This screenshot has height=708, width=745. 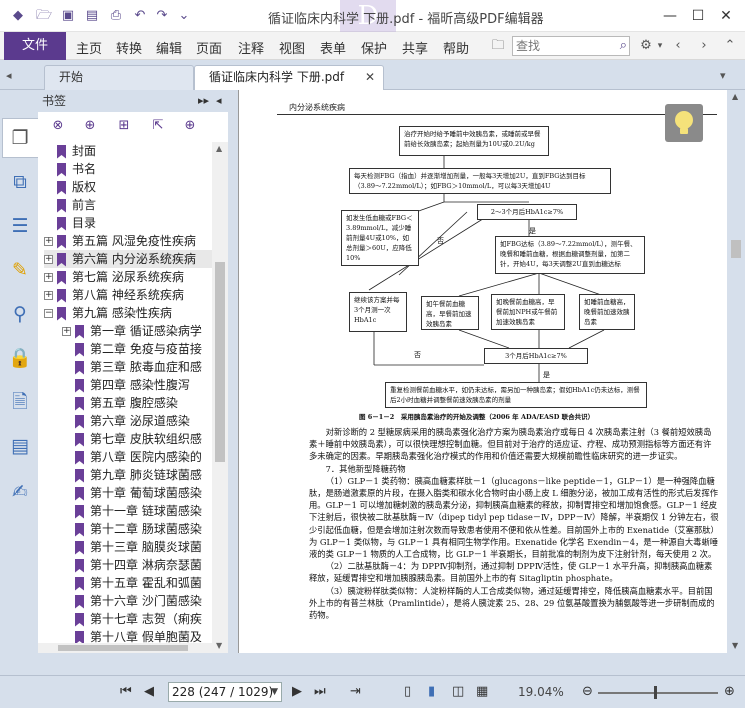 I want to click on scroll-up-icon: ▲, so click(x=219, y=148).